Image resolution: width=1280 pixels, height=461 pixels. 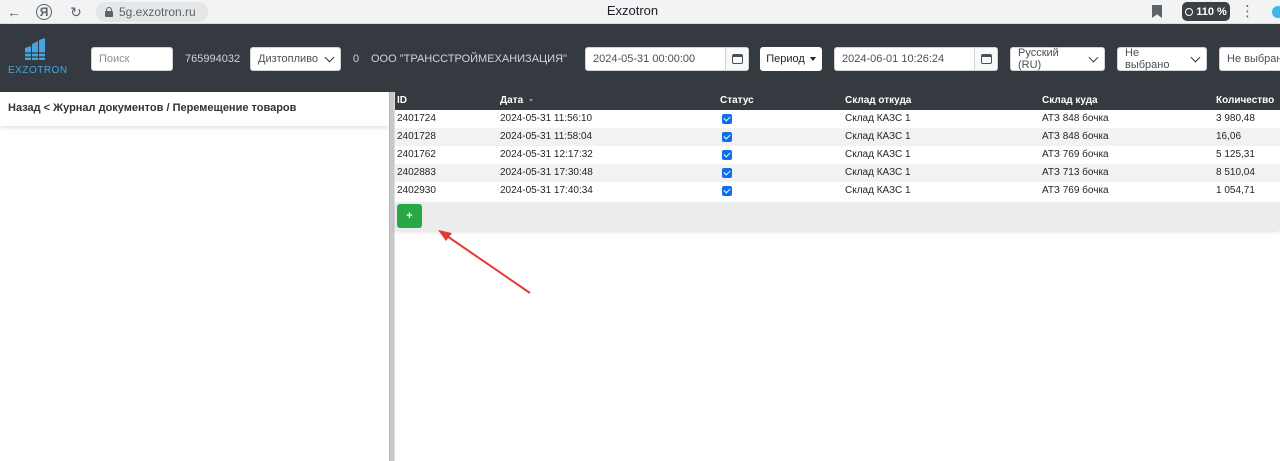 What do you see at coordinates (1229, 136) in the screenshot?
I see `cell-quantity: 16,06` at bounding box center [1229, 136].